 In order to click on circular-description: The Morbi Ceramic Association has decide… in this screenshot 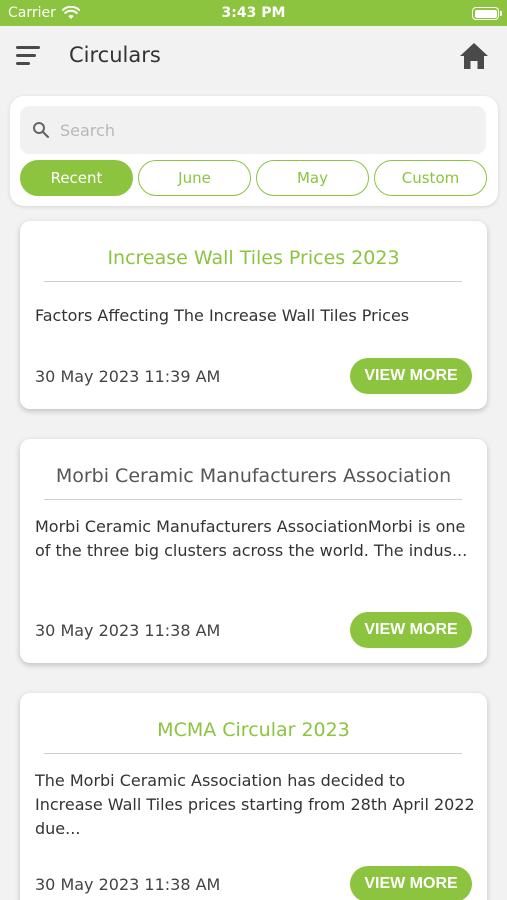, I will do `click(255, 804)`.